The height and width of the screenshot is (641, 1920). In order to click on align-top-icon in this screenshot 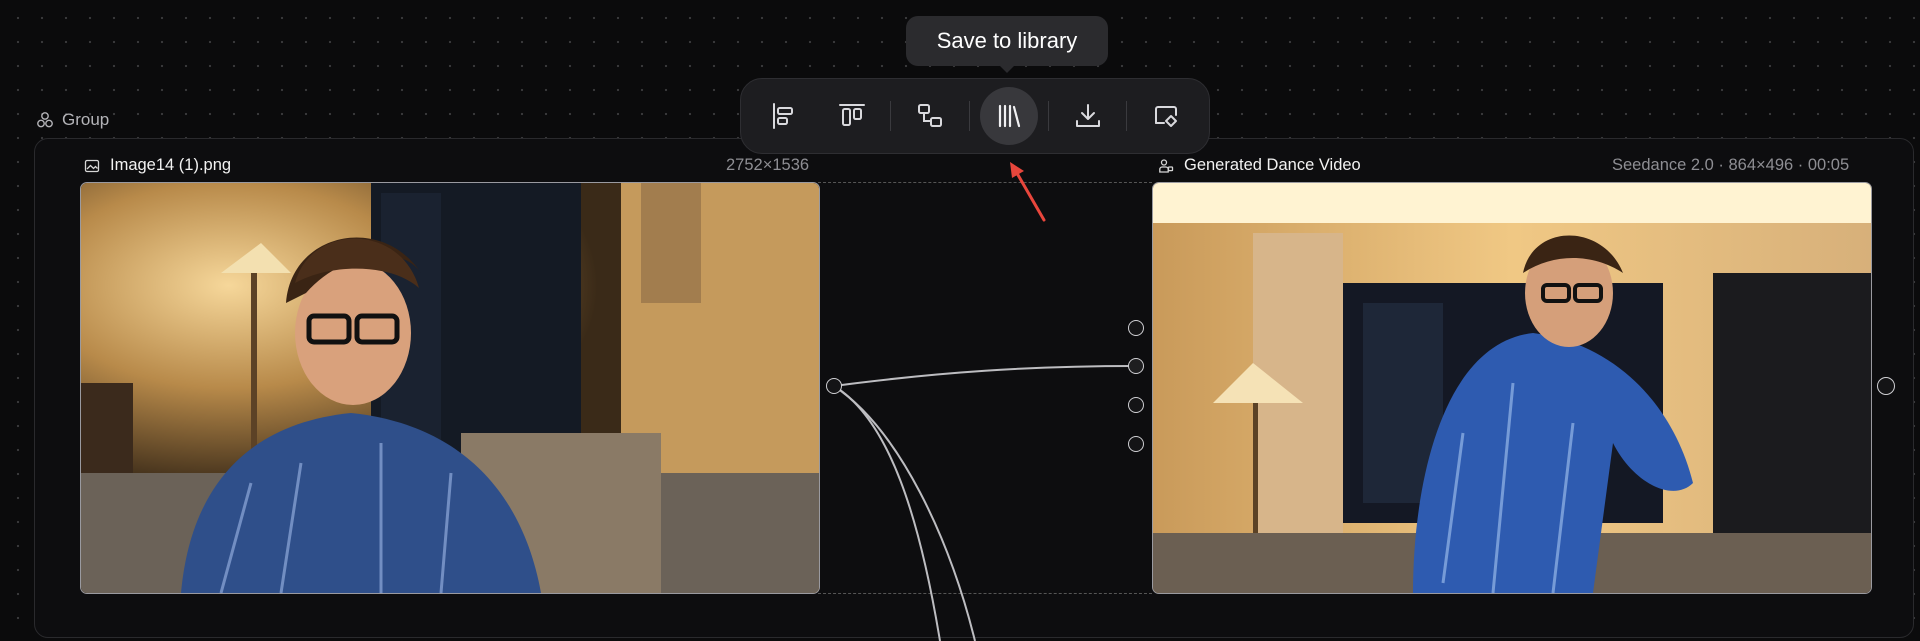, I will do `click(851, 115)`.